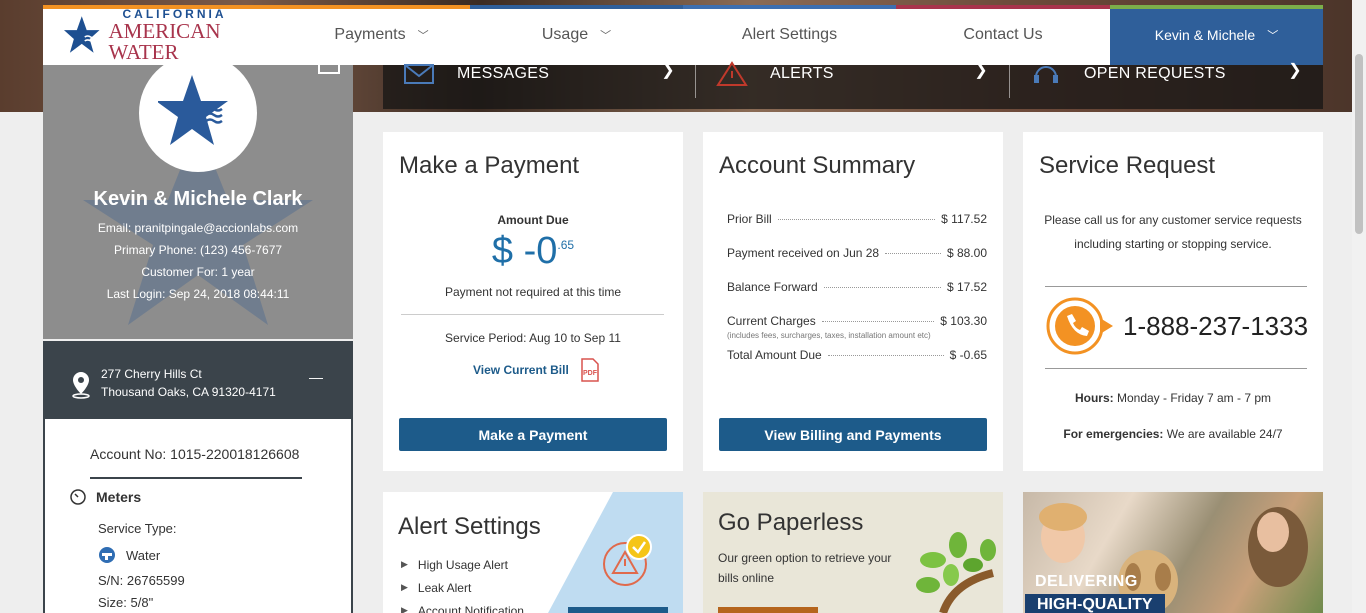 This screenshot has width=1366, height=613. What do you see at coordinates (174, 13) in the screenshot?
I see `logo-state: CALIFORNIA` at bounding box center [174, 13].